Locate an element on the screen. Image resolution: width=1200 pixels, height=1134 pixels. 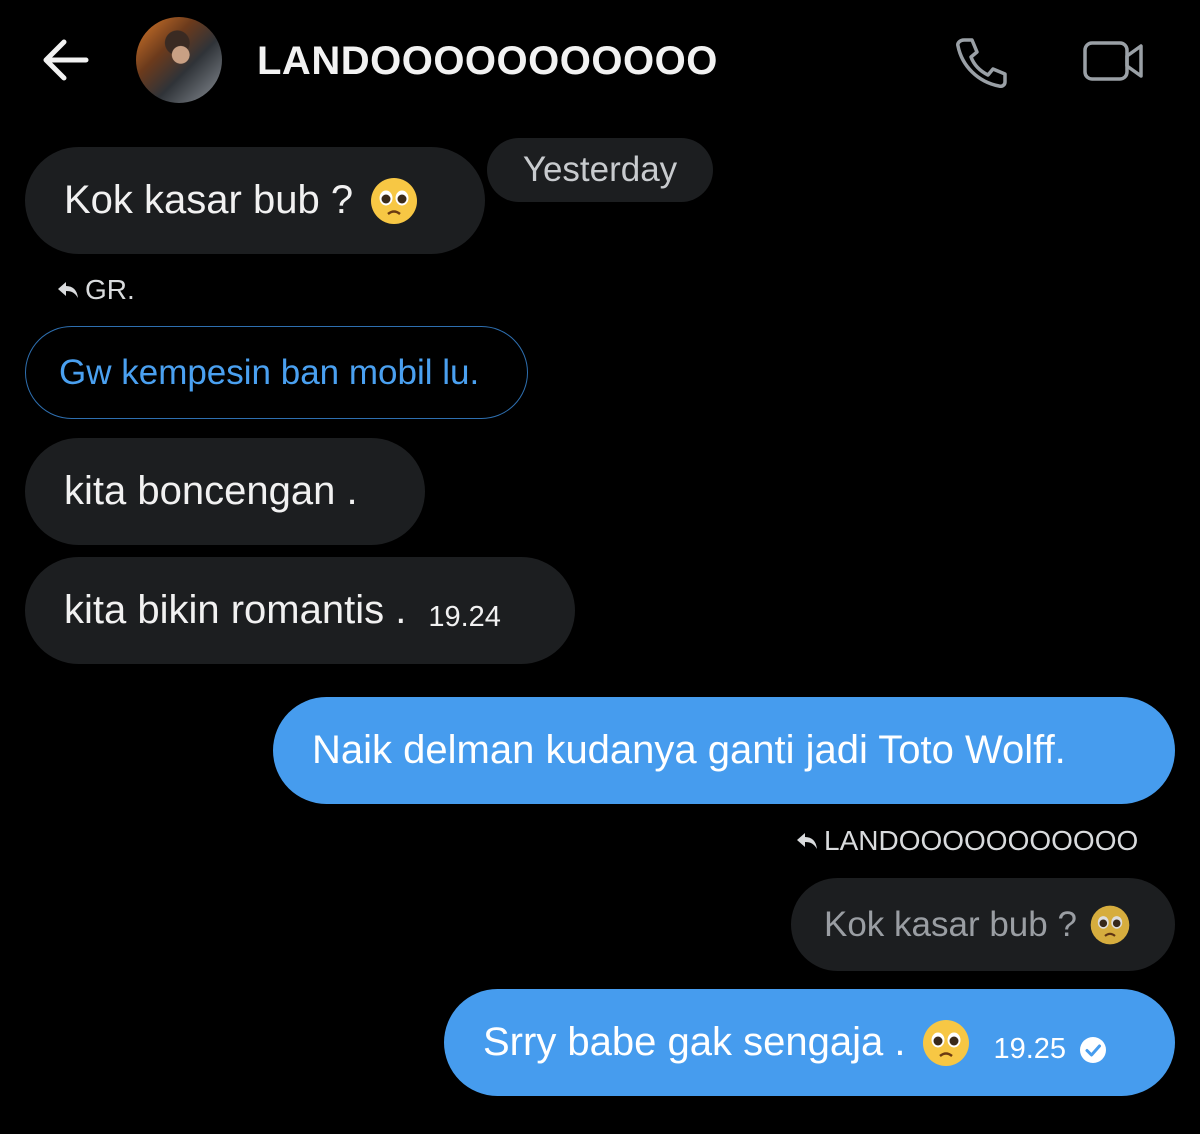
message-bubble-incoming: kita bikin romantis . 19.24 is located at coordinates (300, 610).